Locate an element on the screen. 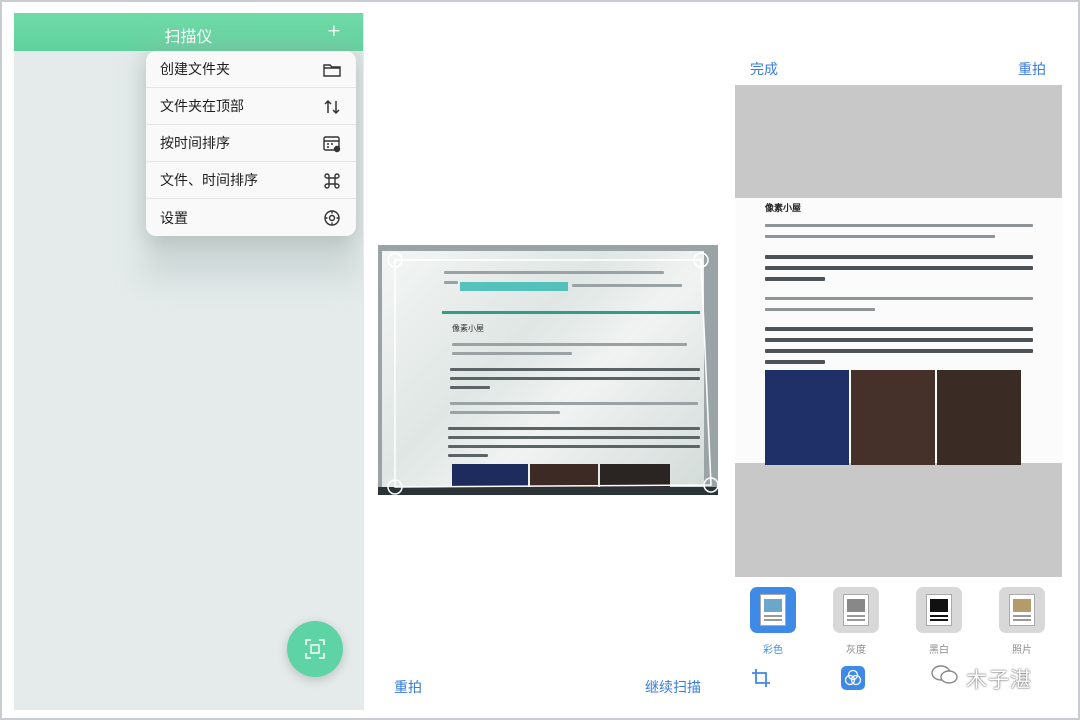  watermark: 木子湛 is located at coordinates (999, 680).